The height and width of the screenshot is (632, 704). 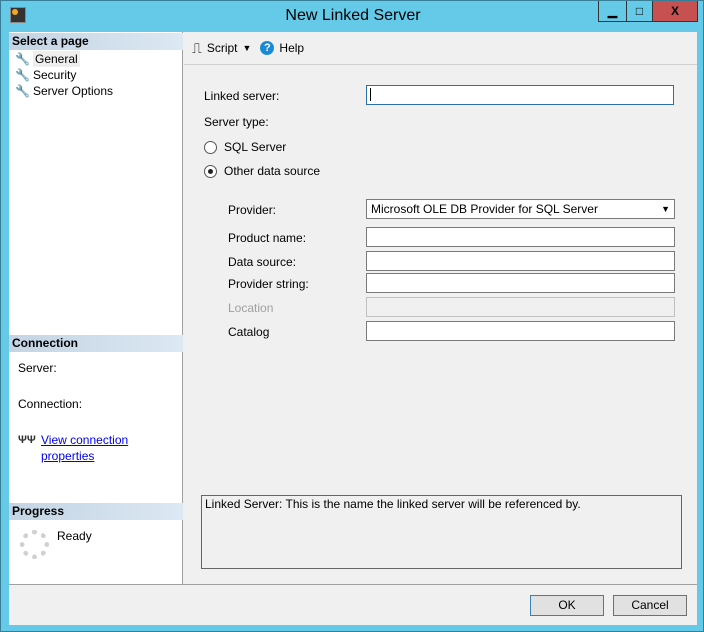 I want to click on sidebar-item-general: 🔧 General, so click(x=47, y=59).